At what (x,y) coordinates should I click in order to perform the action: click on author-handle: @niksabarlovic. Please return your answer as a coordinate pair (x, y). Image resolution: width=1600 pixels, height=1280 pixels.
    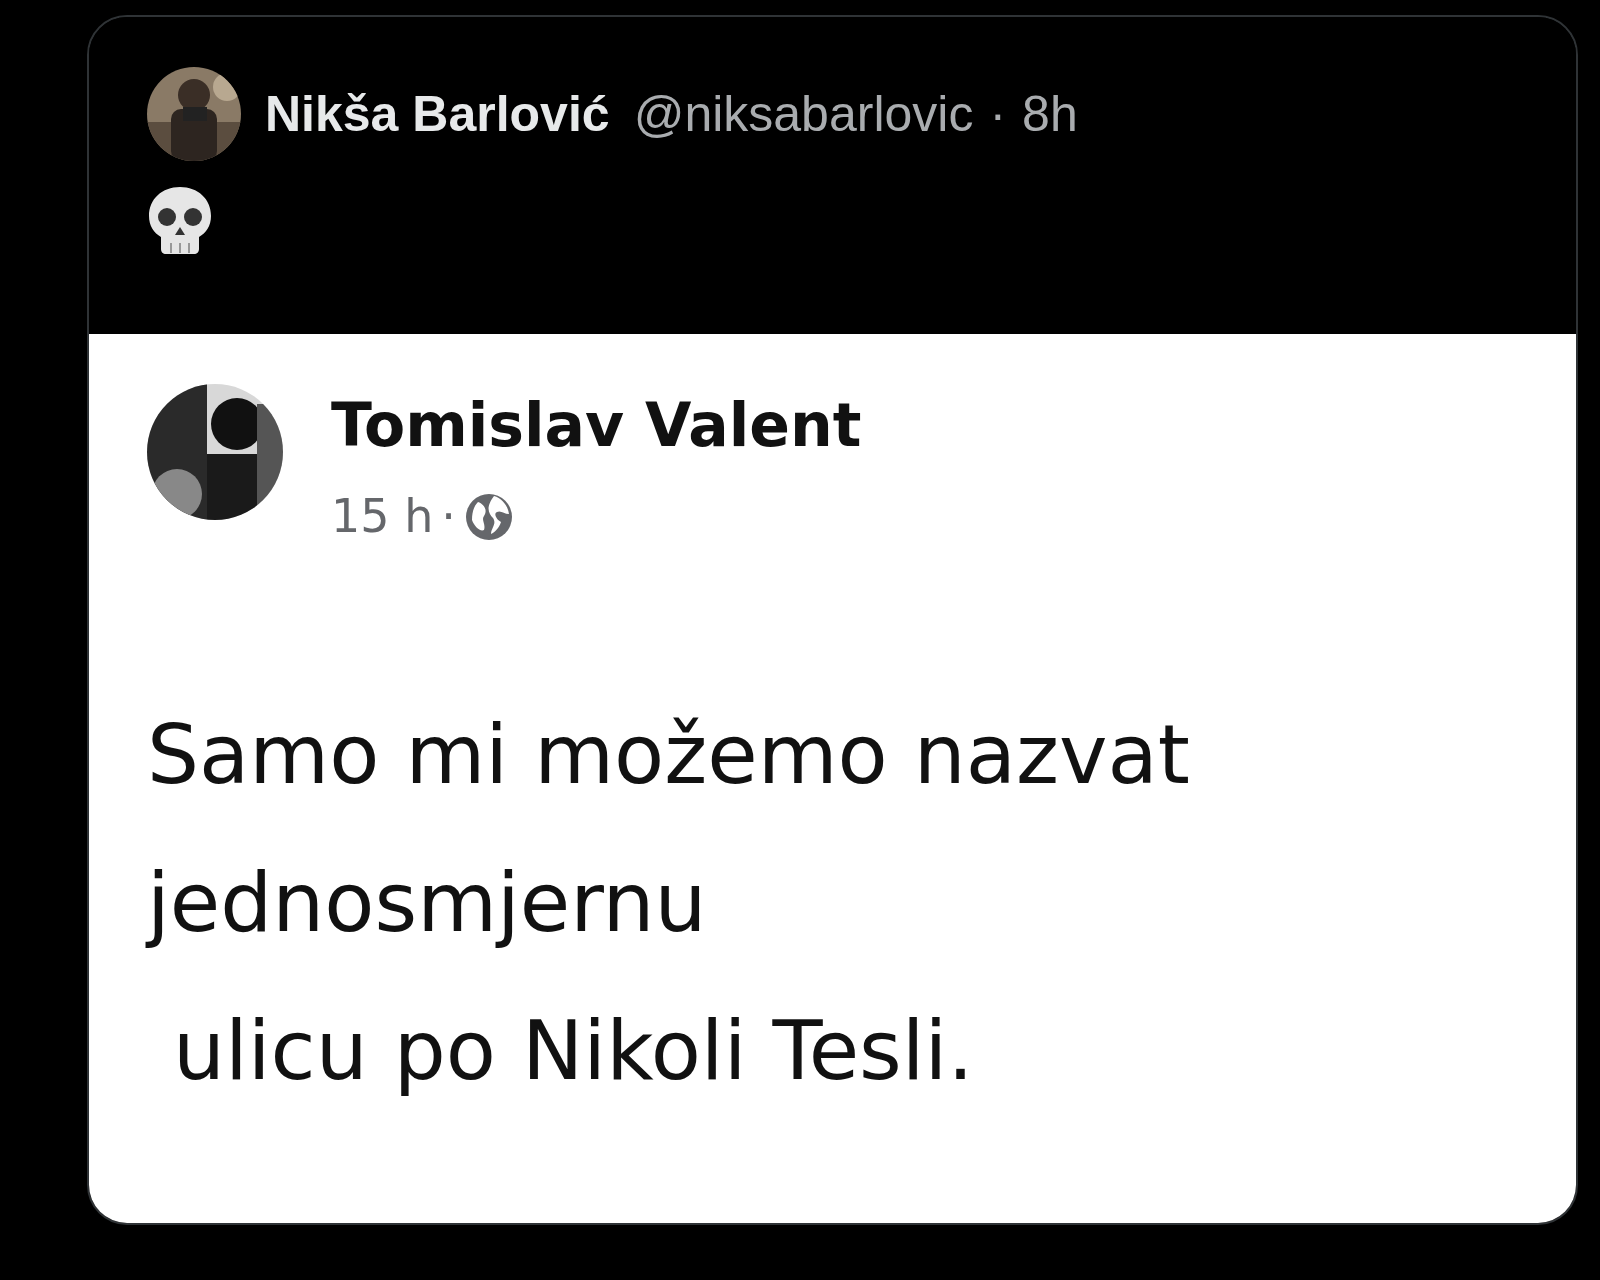
    Looking at the image, I should click on (803, 114).